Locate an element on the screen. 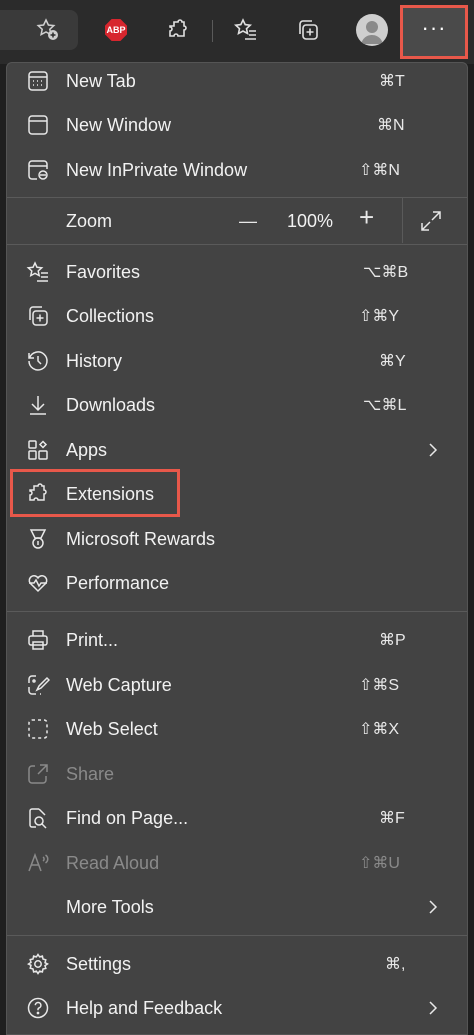 The width and height of the screenshot is (474, 1035). web-capture-icon is located at coordinates (38, 685).